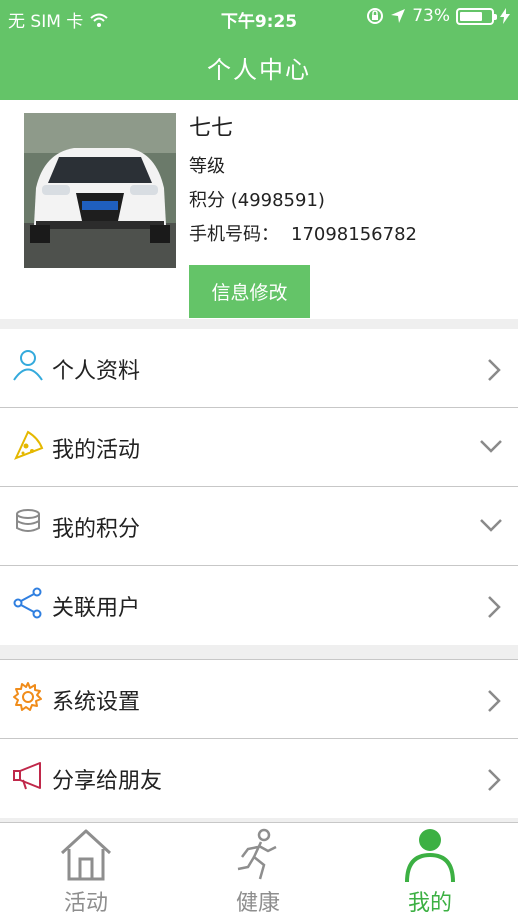 Image resolution: width=518 pixels, height=920 pixels. I want to click on person-icon, so click(28, 365).